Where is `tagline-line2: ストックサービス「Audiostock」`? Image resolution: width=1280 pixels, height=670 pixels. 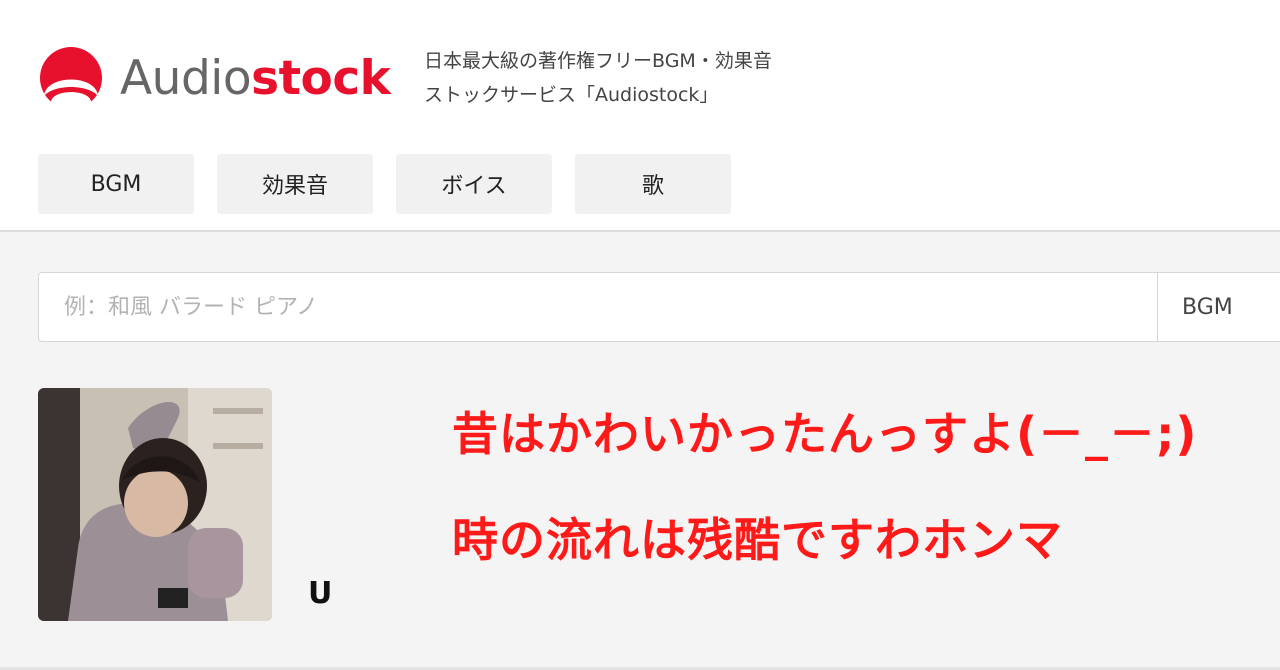 tagline-line2: ストックサービス「Audiostock」 is located at coordinates (571, 95).